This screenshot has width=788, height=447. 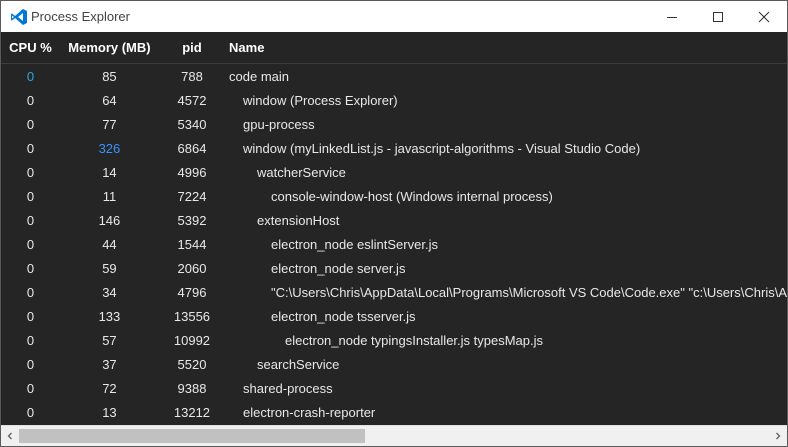 I want to click on cell-name: searchService, so click(x=298, y=364).